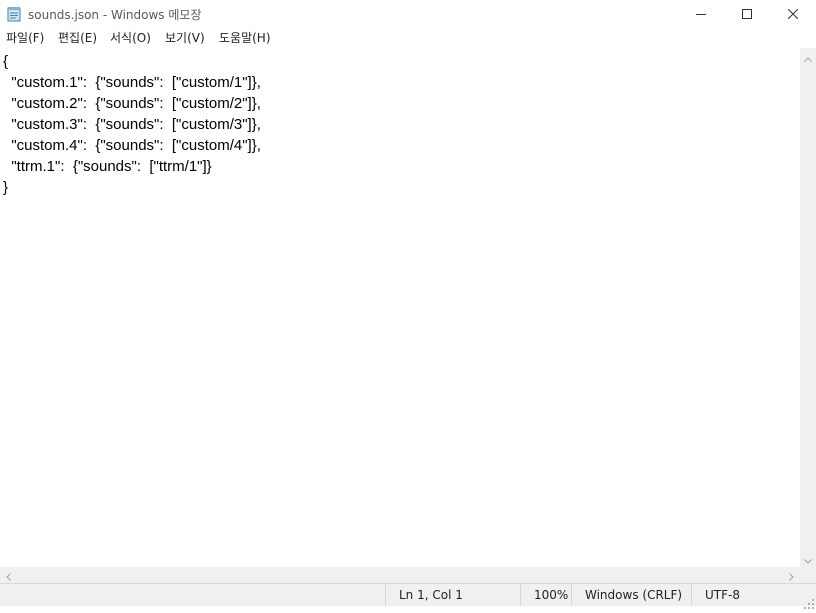 The height and width of the screenshot is (613, 816). Describe the element at coordinates (753, 595) in the screenshot. I see `status-encoding: UTF-8` at that location.